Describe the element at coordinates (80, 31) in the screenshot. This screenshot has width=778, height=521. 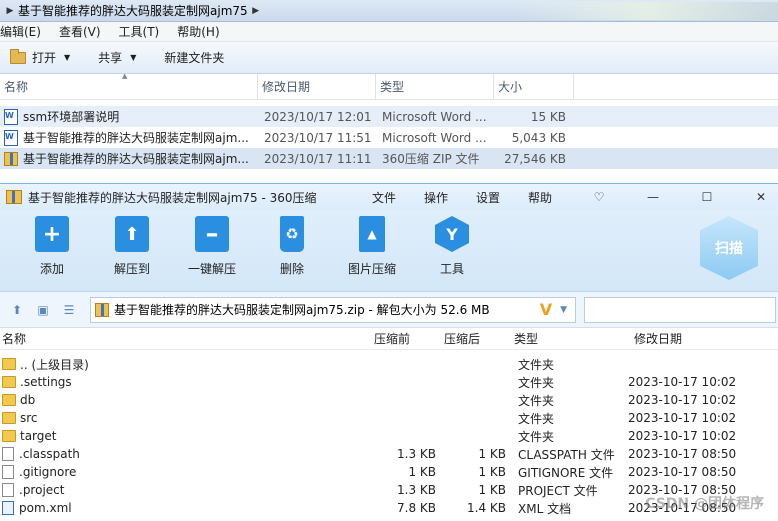
I see `menu-view: 查看(V)` at that location.